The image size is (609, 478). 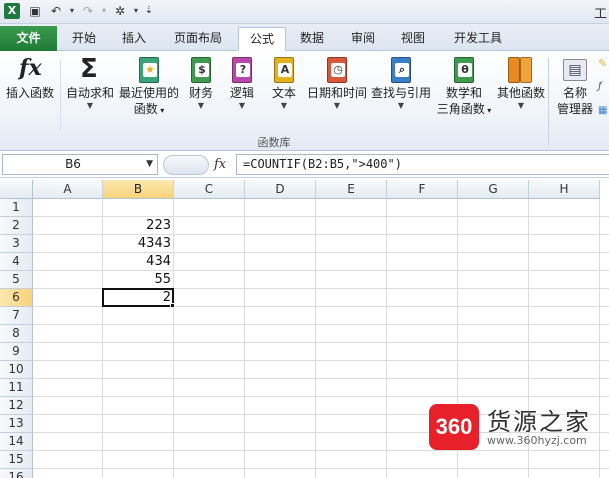 I want to click on tab-formulas: 公式, so click(x=262, y=39).